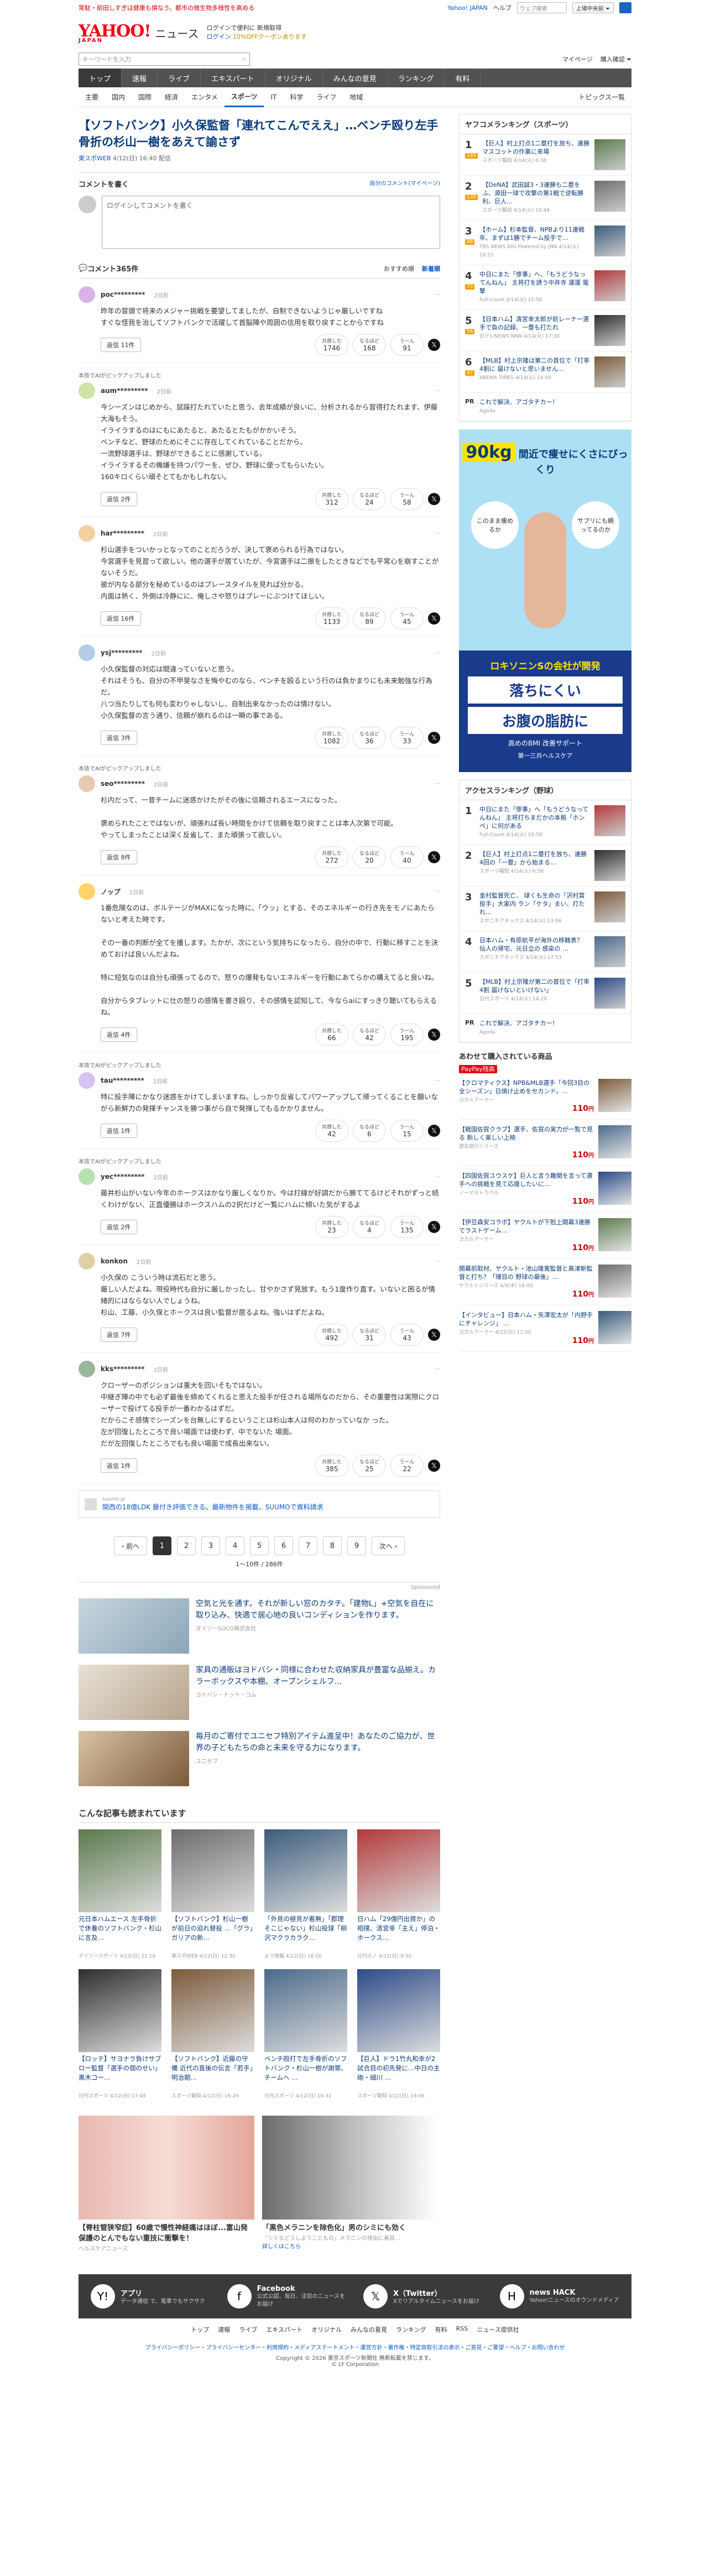  Describe the element at coordinates (122, 653) in the screenshot. I see `comment-username: ysj*********` at that location.